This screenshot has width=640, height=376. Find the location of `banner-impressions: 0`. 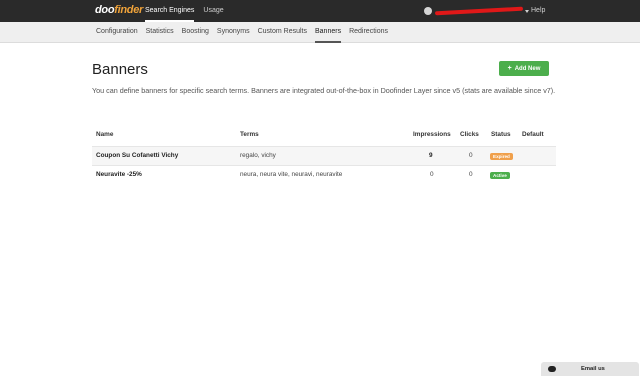

banner-impressions: 0 is located at coordinates (432, 174).